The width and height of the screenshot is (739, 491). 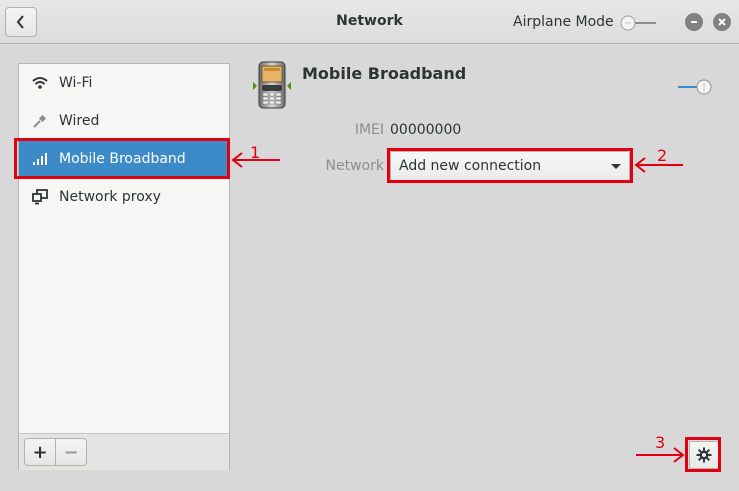 What do you see at coordinates (76, 83) in the screenshot?
I see `sidebar-item-label: Wi-Fi` at bounding box center [76, 83].